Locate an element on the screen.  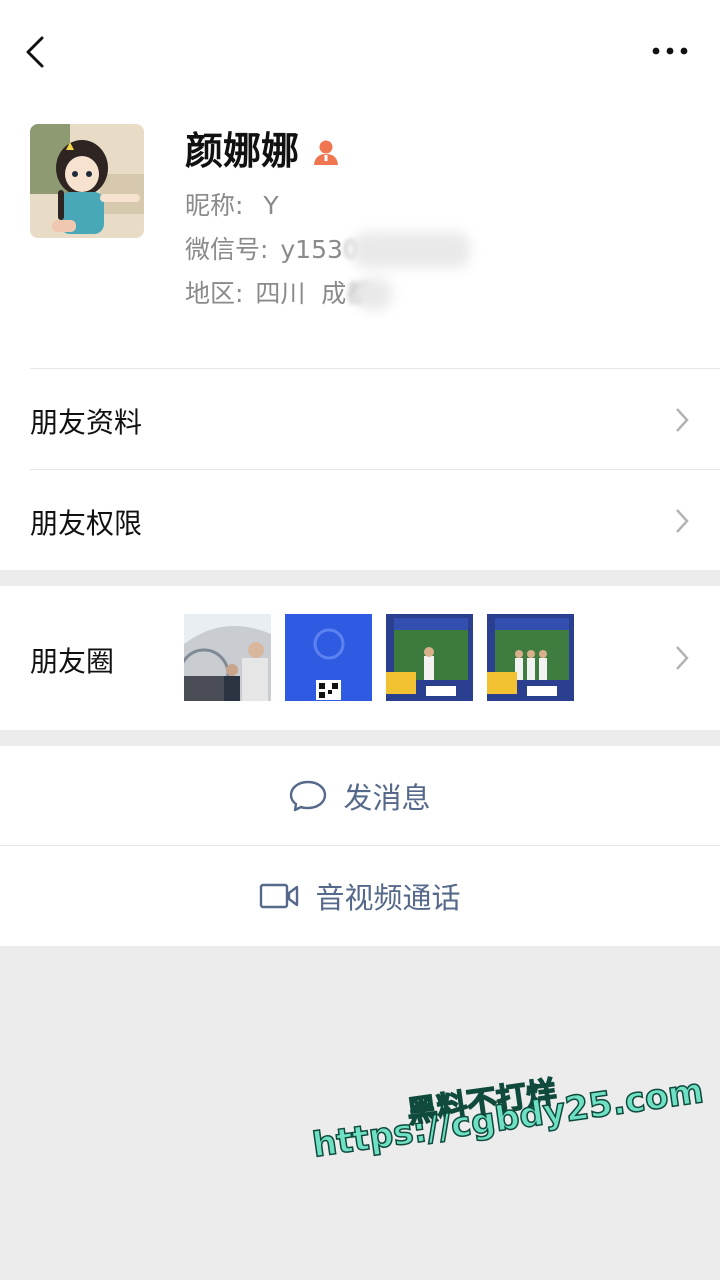
send-message-label: 发消息 is located at coordinates (387, 797).